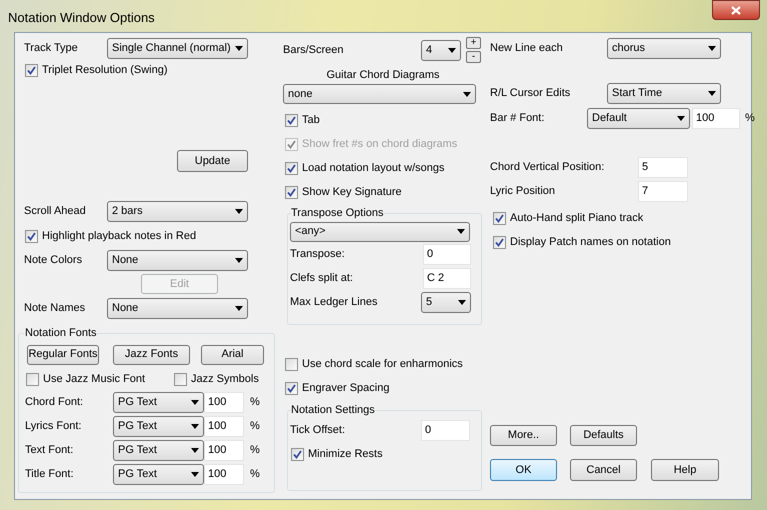 The height and width of the screenshot is (510, 767). I want to click on field-label: Clefs split at:, so click(321, 278).